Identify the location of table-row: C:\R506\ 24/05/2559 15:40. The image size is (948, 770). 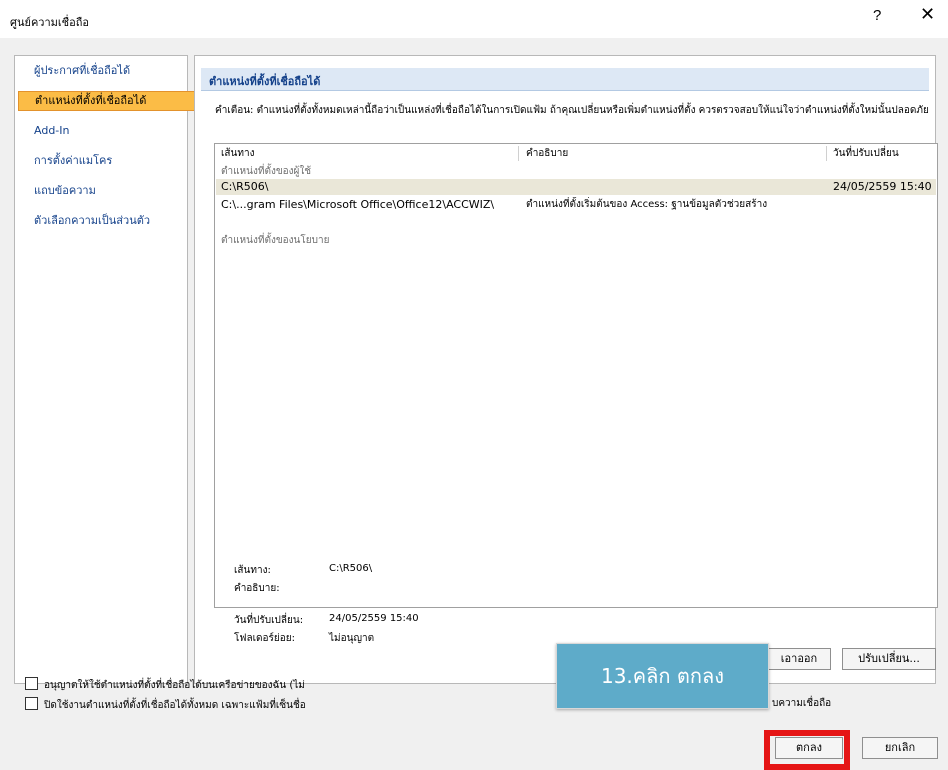
(576, 187).